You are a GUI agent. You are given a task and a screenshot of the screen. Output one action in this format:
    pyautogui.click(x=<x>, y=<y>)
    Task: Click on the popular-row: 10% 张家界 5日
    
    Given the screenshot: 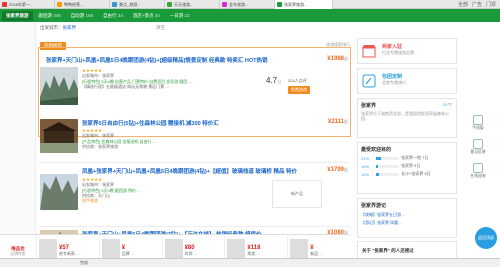 What is the action you would take?
    pyautogui.click(x=407, y=166)
    